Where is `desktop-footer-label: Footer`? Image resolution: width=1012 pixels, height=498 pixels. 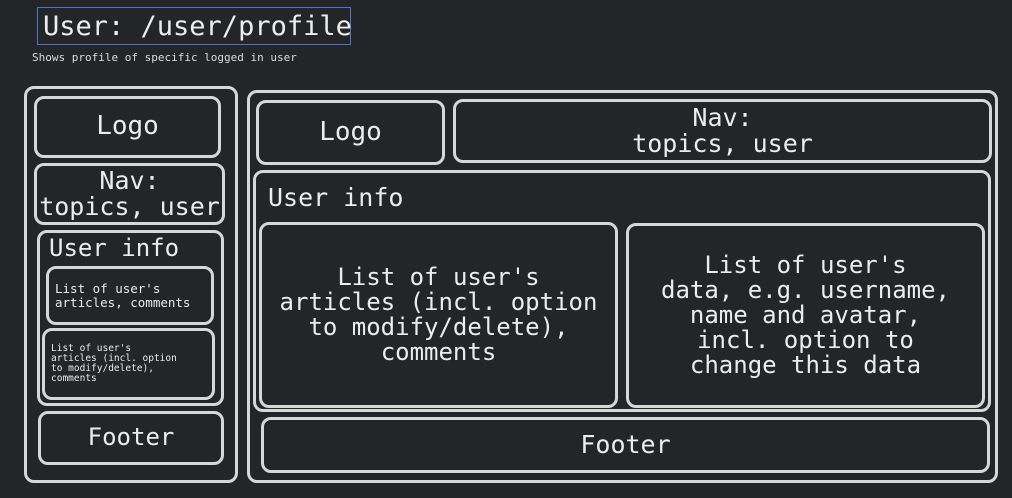 desktop-footer-label: Footer is located at coordinates (625, 444).